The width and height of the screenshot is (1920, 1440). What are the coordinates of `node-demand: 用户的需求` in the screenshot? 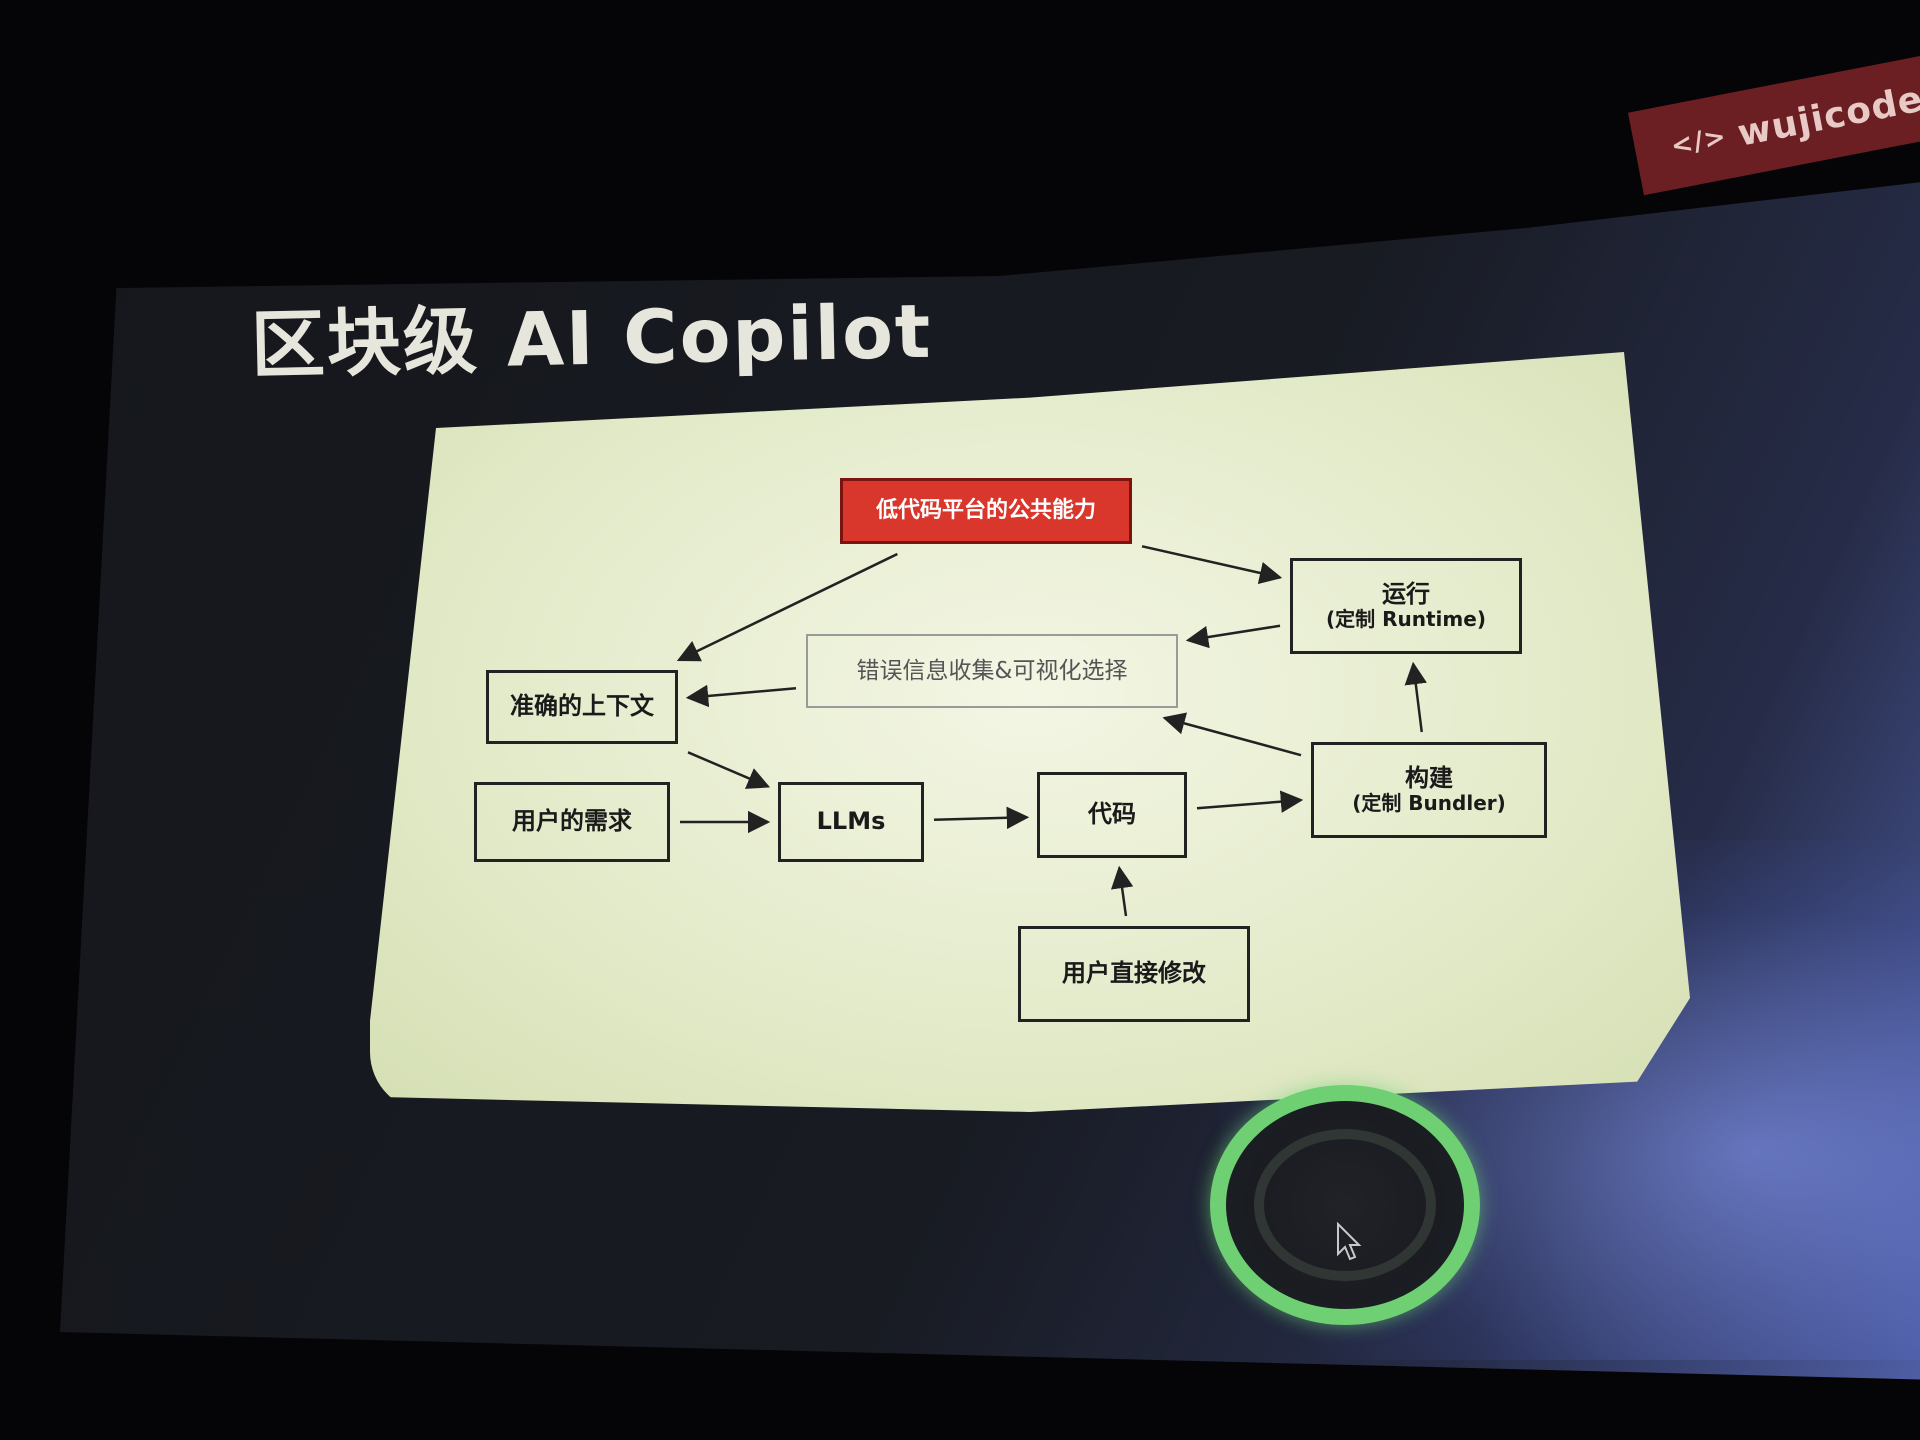 It's located at (572, 822).